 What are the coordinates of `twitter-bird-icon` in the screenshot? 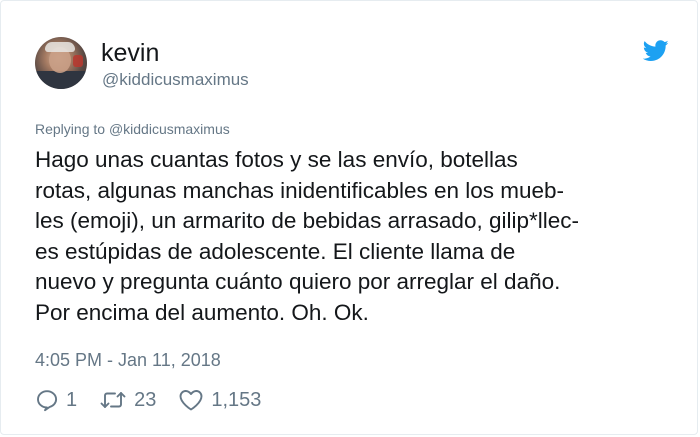 It's located at (656, 51).